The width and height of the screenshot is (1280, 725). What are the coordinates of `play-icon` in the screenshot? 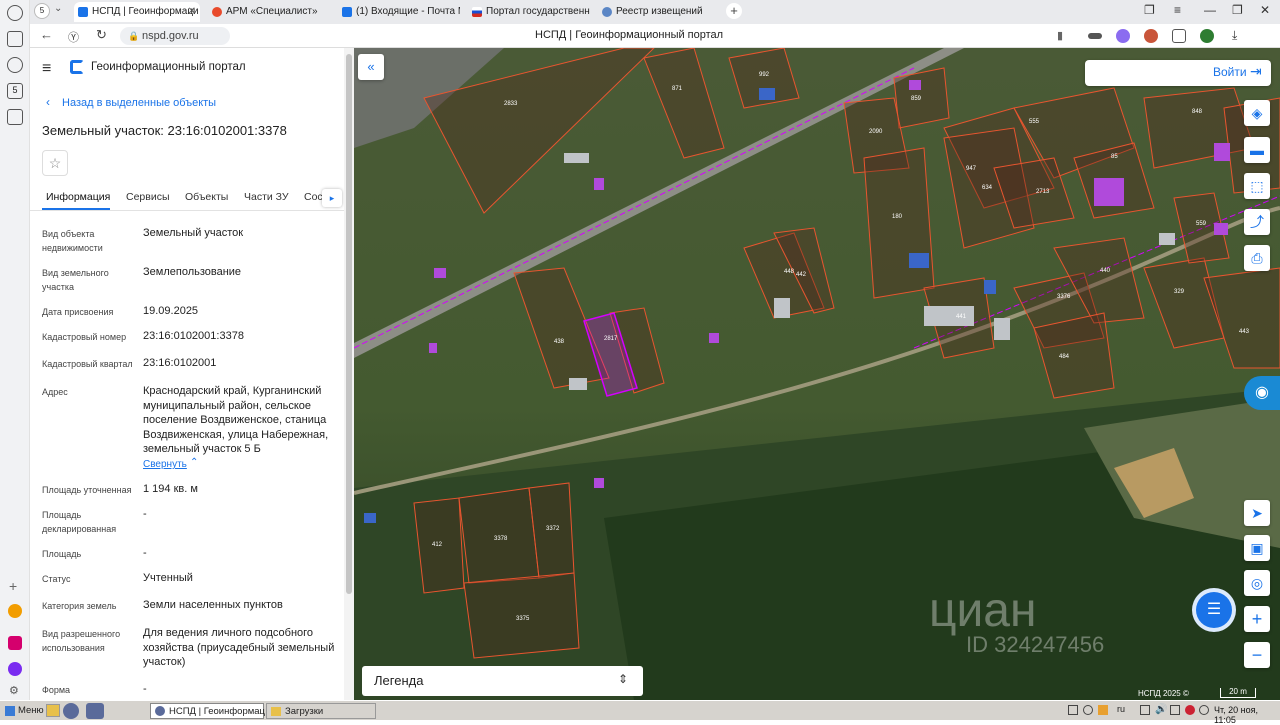 It's located at (15, 65).